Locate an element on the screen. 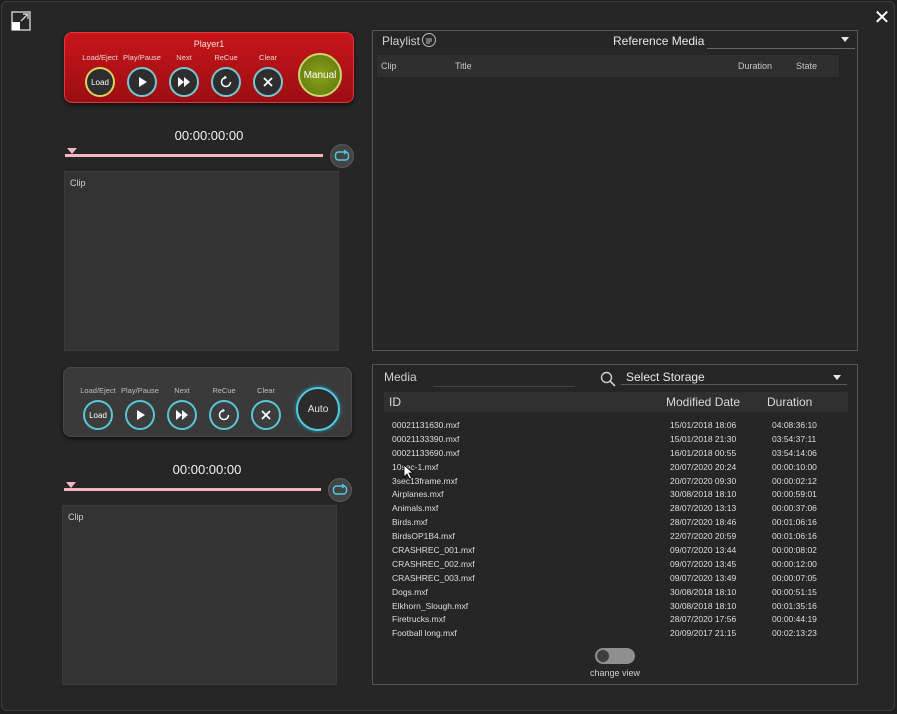  next-icon is located at coordinates (184, 82).